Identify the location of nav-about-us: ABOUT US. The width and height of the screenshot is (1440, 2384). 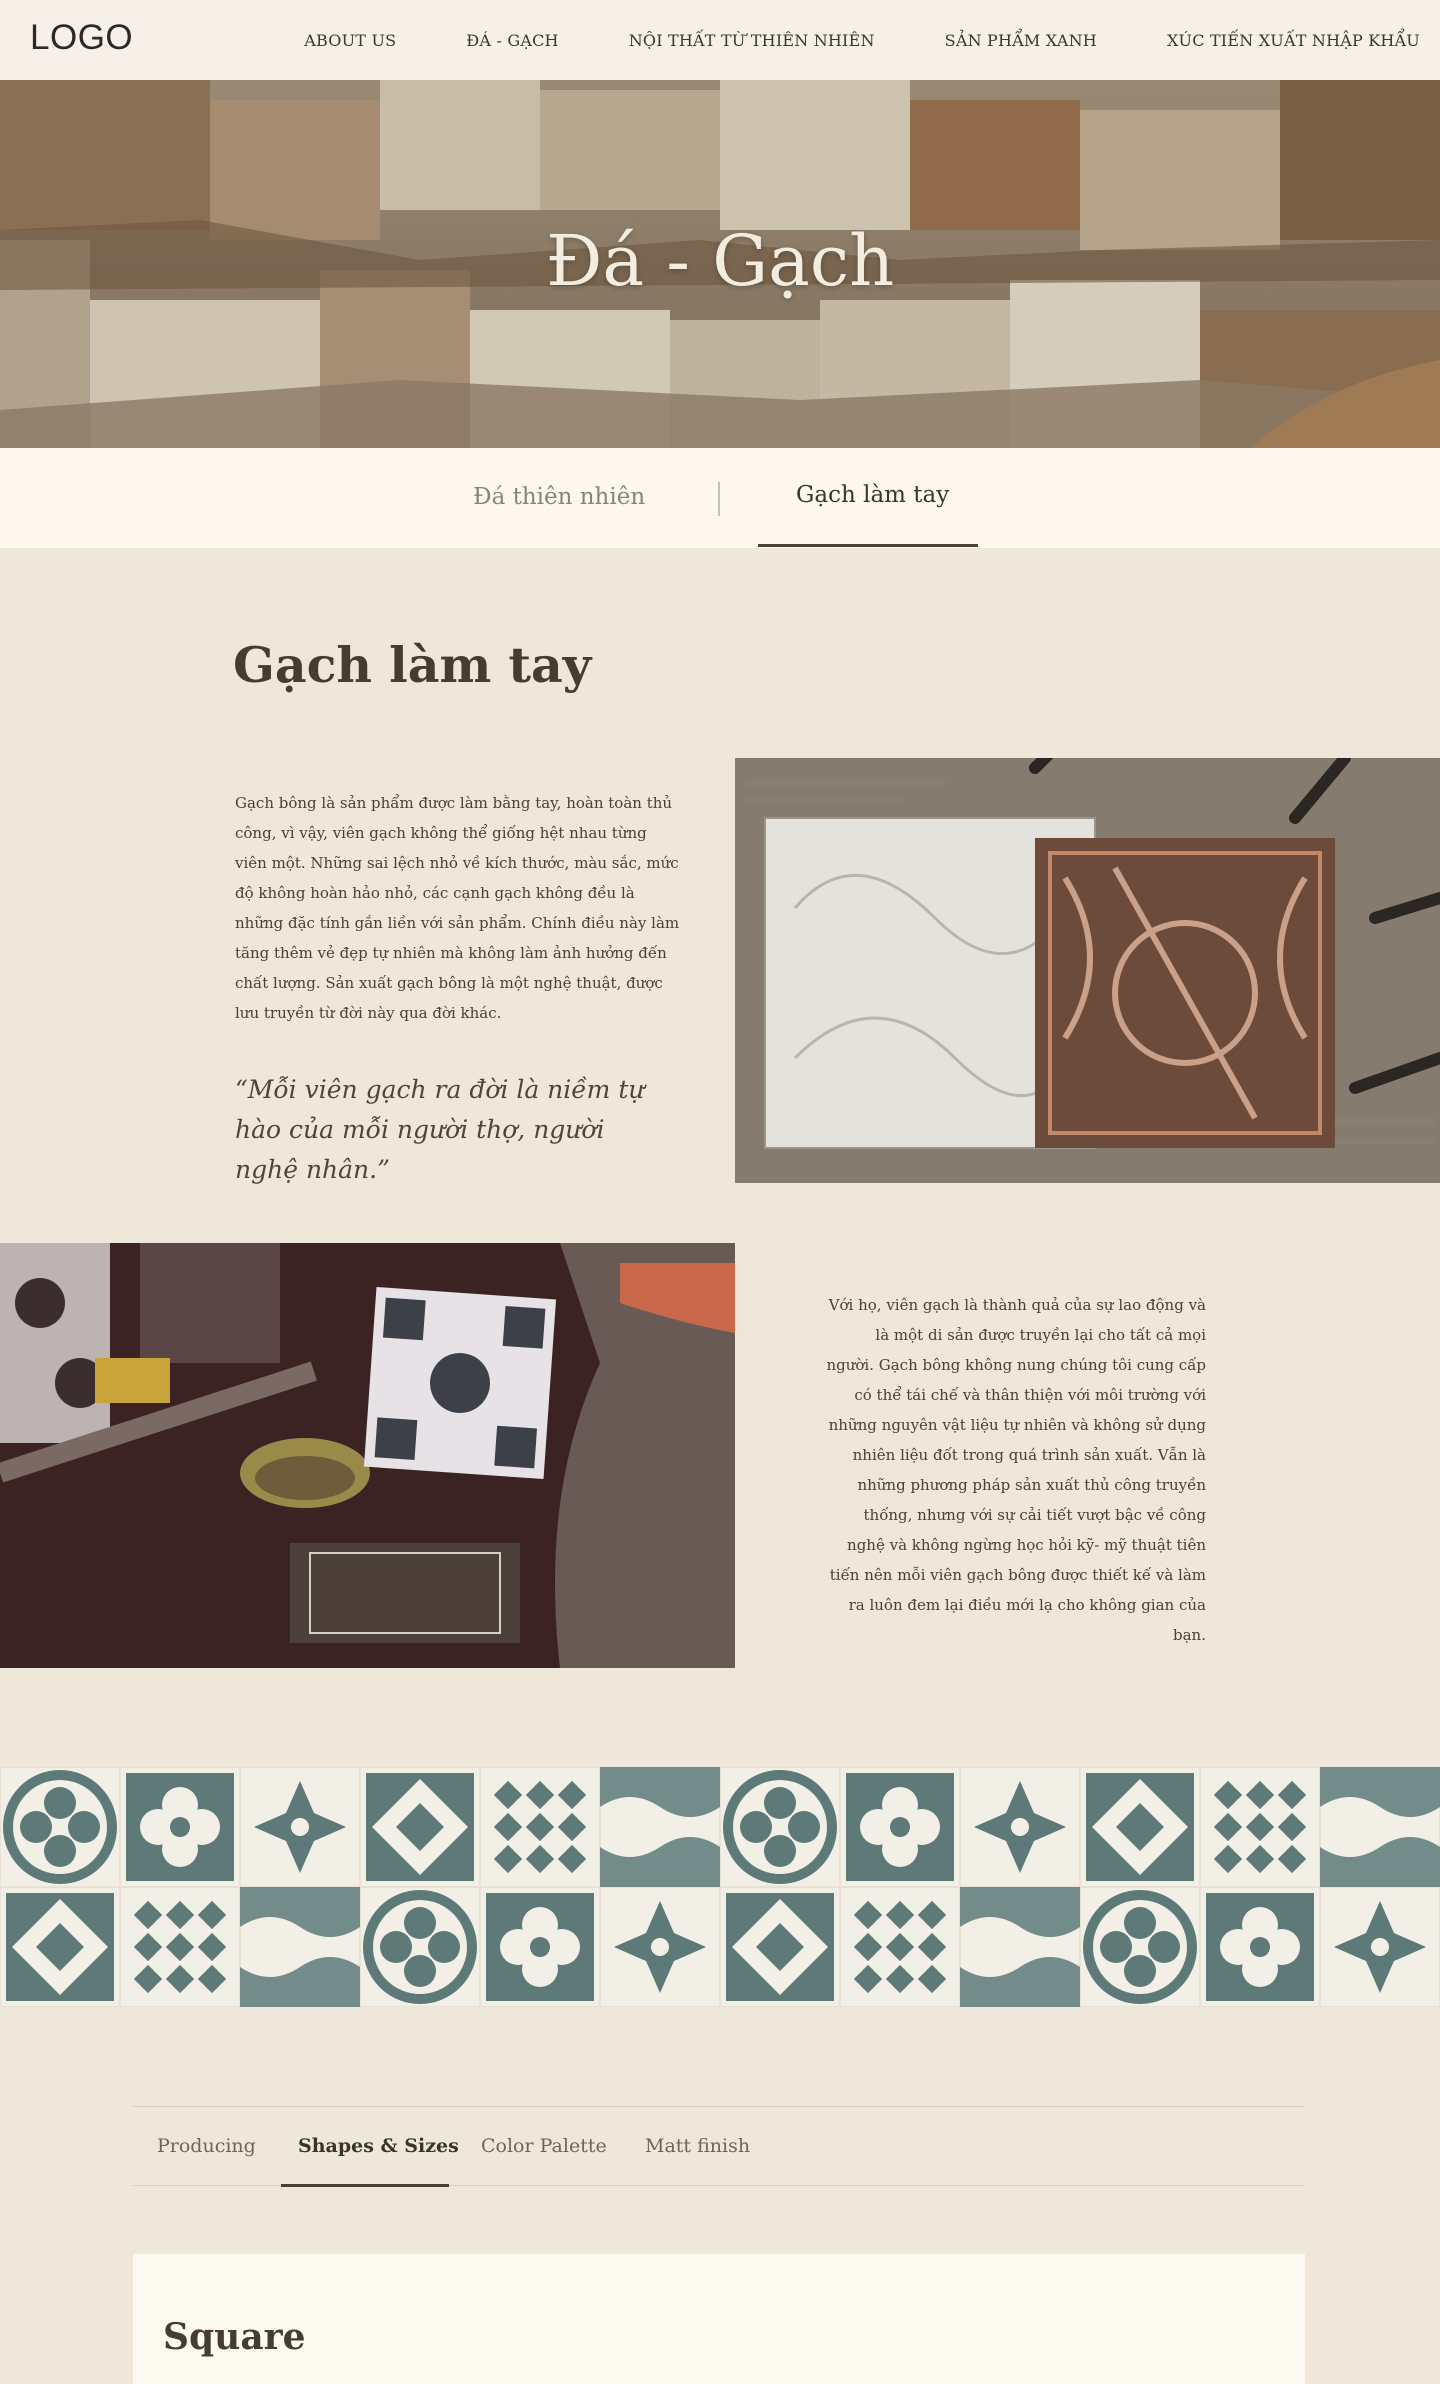
(350, 40).